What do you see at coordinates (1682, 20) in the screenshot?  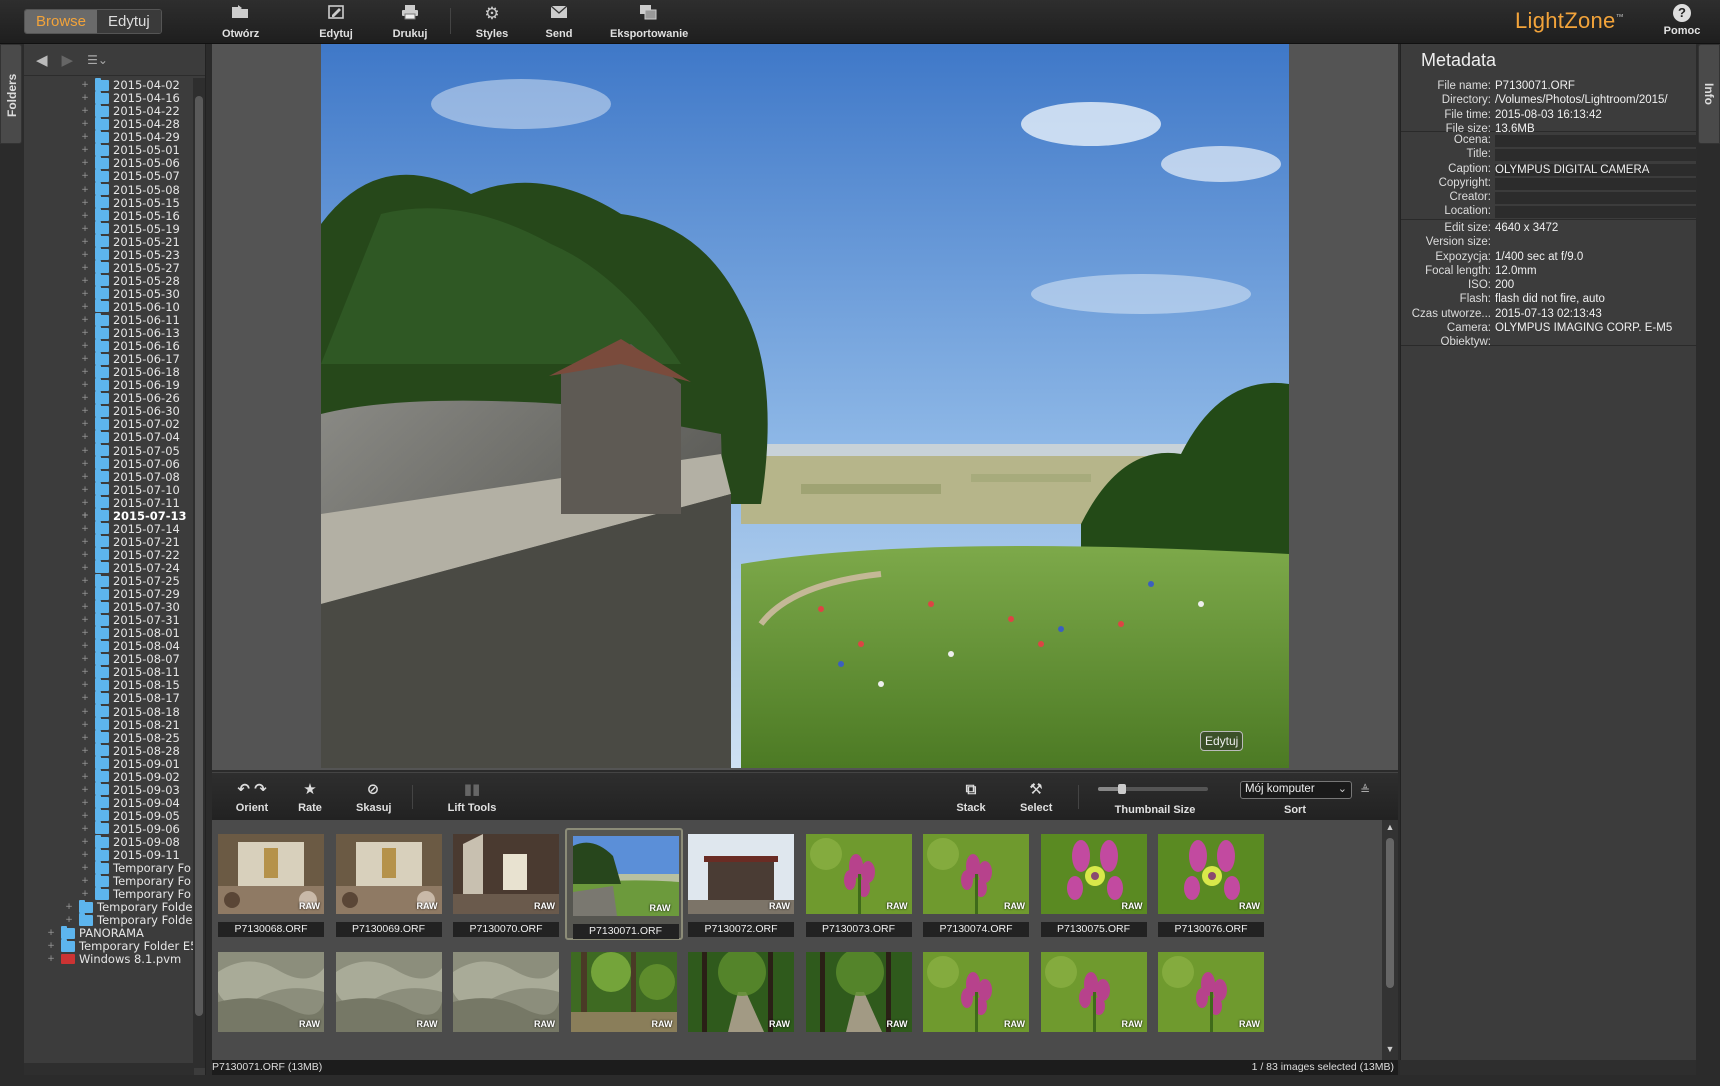 I see `help-button: ? Pomoc` at bounding box center [1682, 20].